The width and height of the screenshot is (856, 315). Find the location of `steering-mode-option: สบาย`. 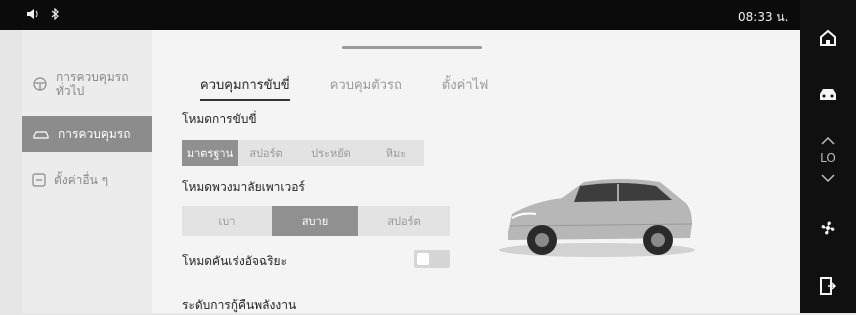

steering-mode-option: สบาย is located at coordinates (315, 221).